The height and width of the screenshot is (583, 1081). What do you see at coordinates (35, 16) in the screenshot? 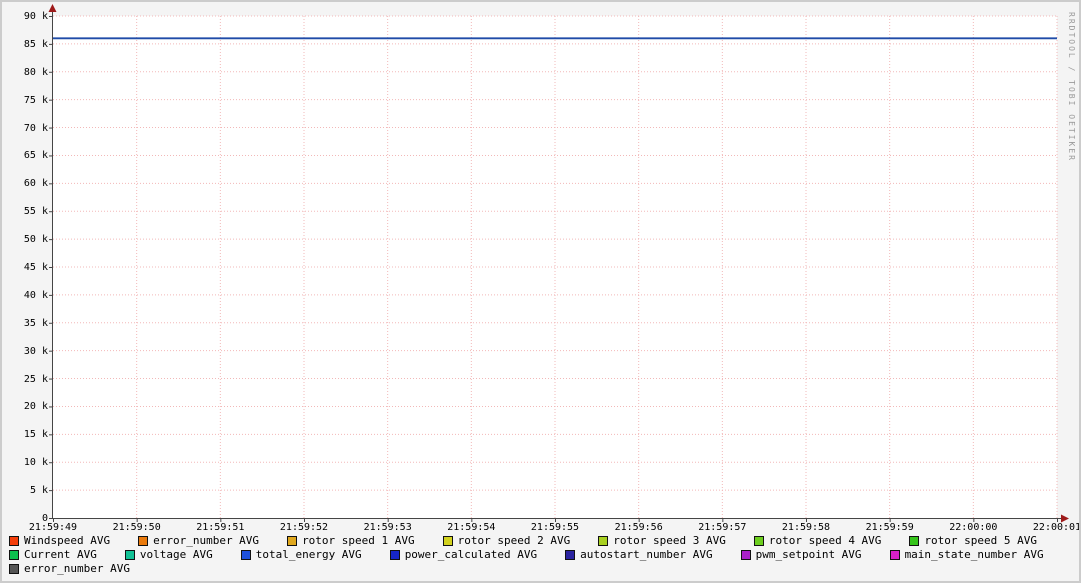
I see `y-tick-label: 90 k` at bounding box center [35, 16].